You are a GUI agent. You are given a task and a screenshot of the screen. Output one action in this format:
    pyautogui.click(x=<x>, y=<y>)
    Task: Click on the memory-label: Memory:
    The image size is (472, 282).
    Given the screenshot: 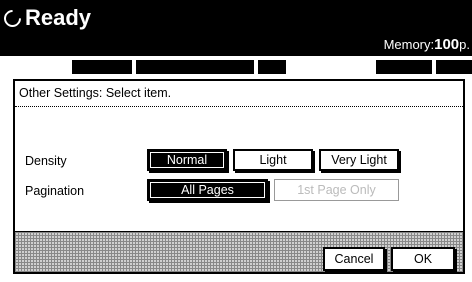 What is the action you would take?
    pyautogui.click(x=409, y=44)
    